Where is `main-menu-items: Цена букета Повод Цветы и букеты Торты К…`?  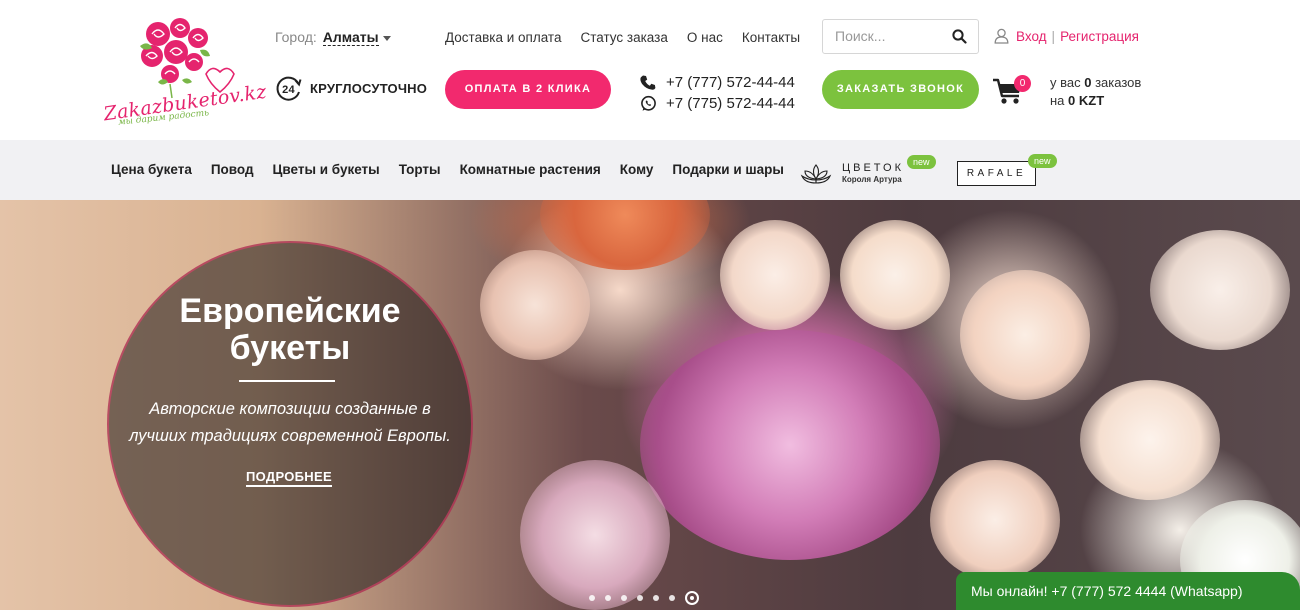
main-menu-items: Цена букета Повод Цветы и букеты Торты К… is located at coordinates (447, 169).